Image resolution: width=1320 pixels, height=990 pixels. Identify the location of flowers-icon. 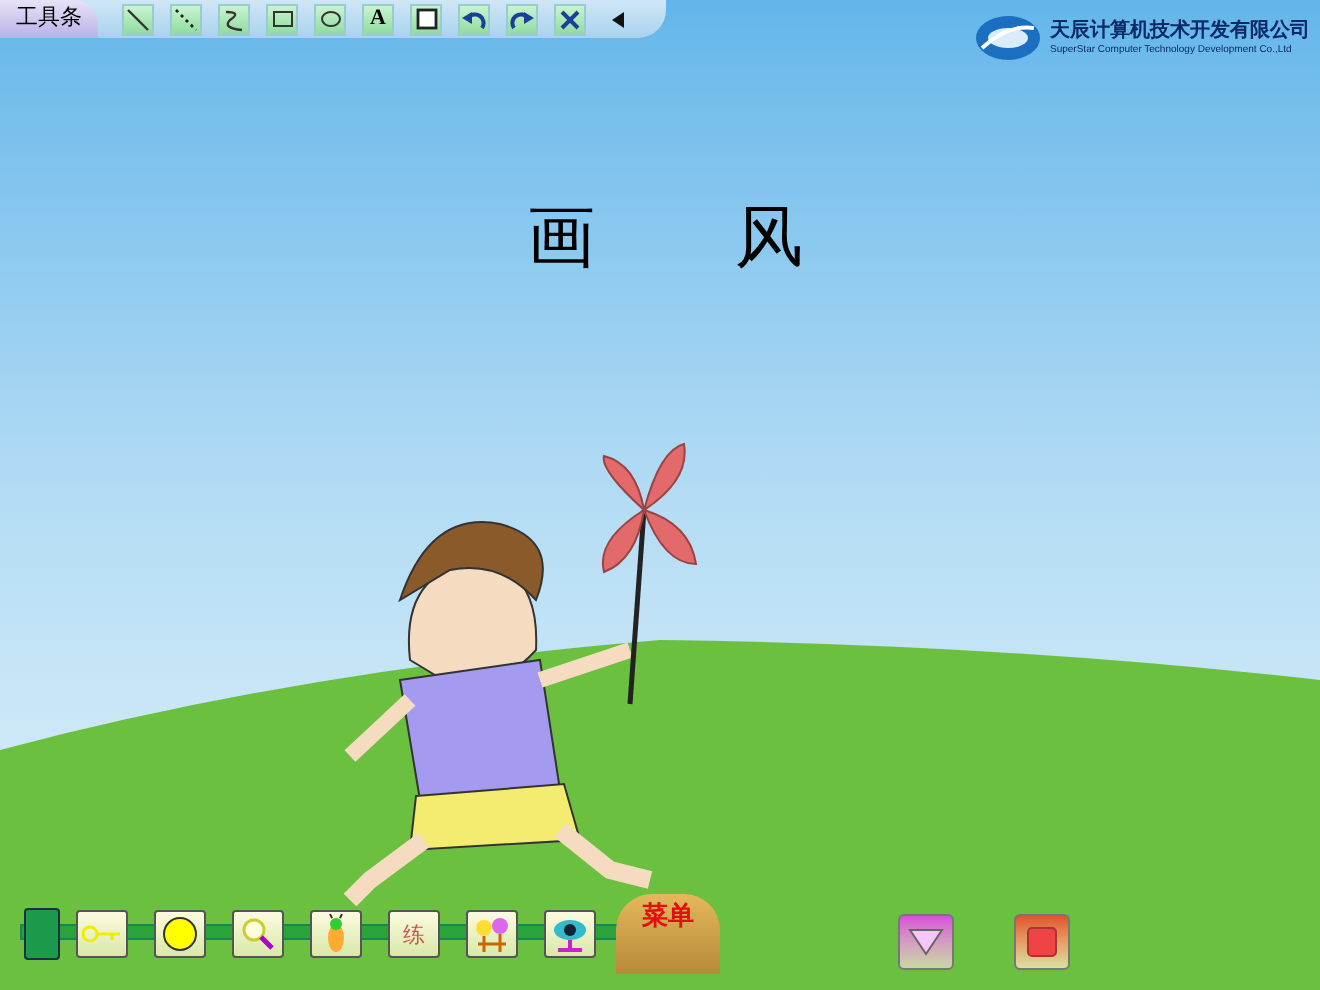
(492, 934).